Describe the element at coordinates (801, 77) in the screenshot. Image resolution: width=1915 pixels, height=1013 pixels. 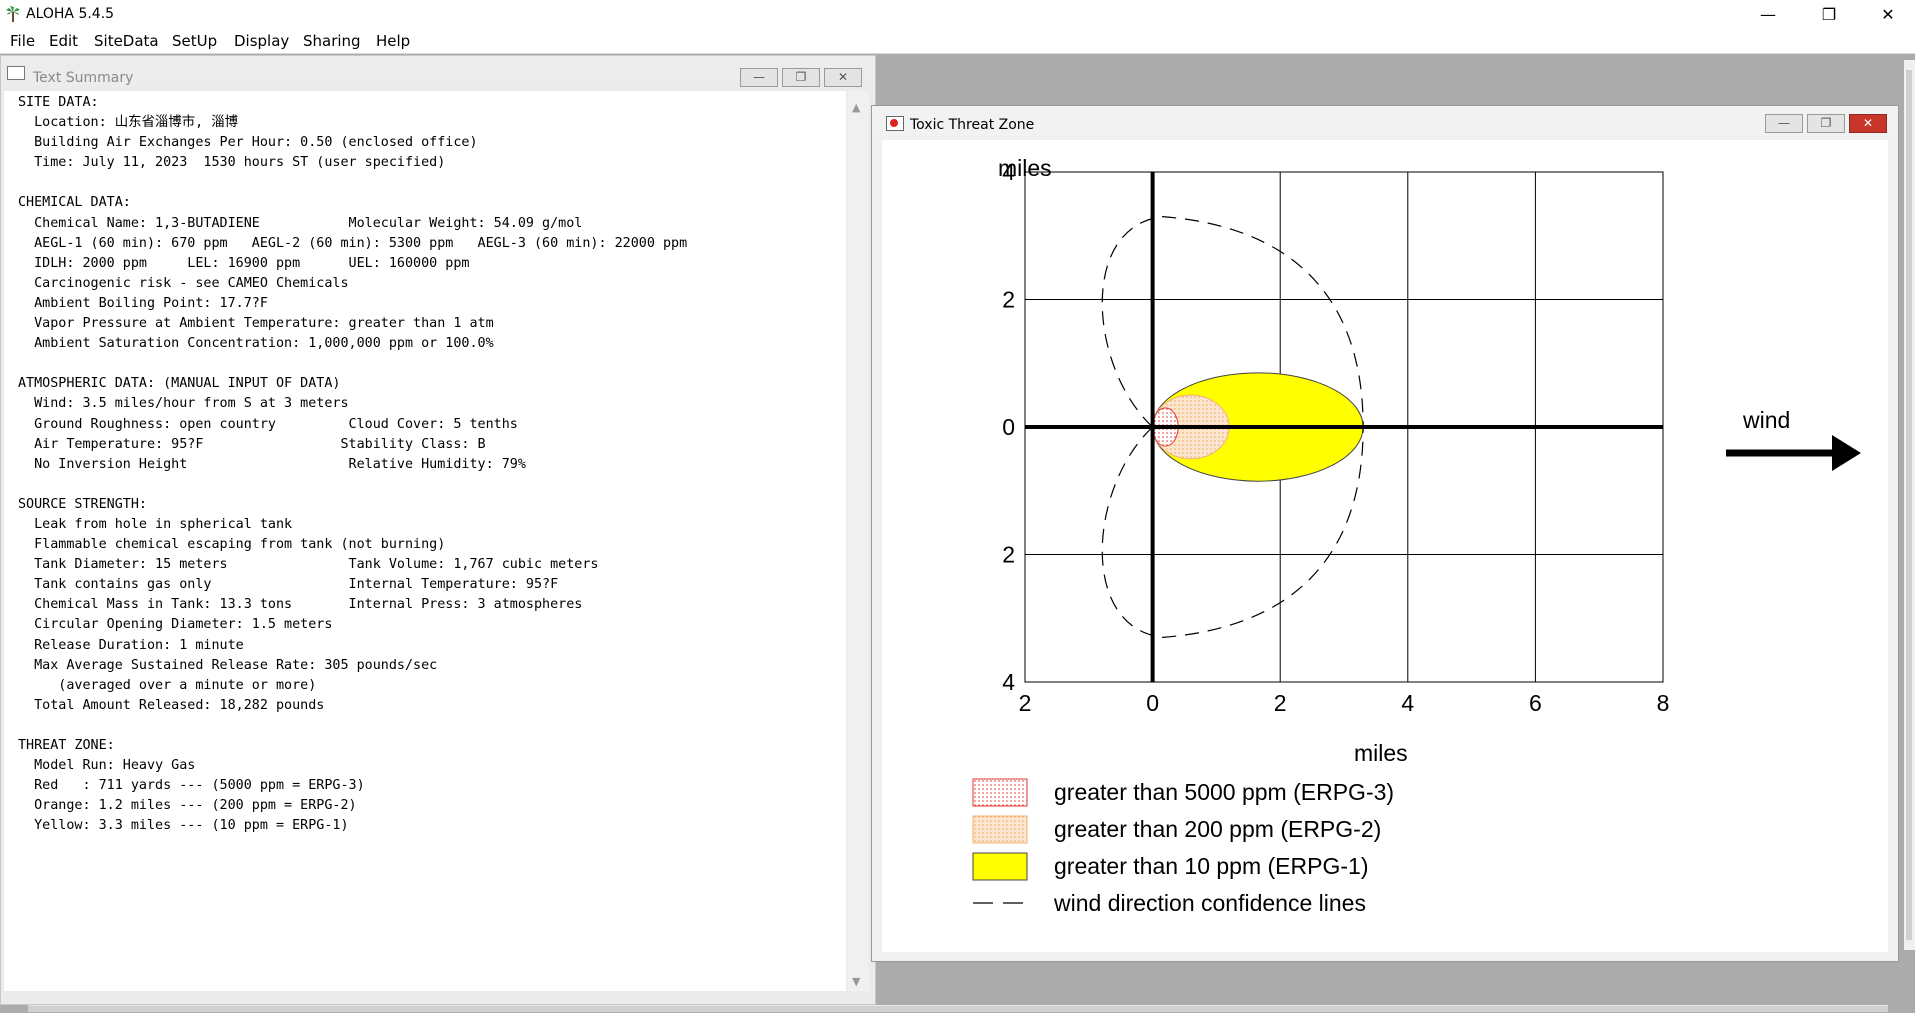
I see `text-summary-restore-button: ❐` at that location.